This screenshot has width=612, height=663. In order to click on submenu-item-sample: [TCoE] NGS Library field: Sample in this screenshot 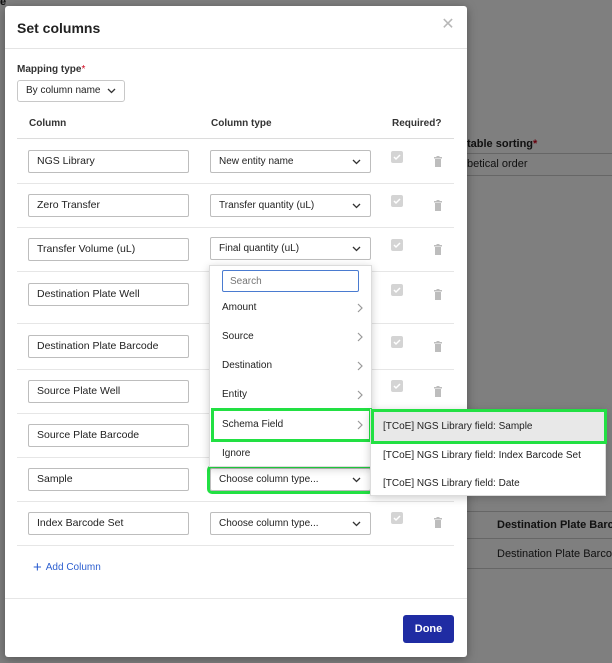, I will do `click(489, 426)`.